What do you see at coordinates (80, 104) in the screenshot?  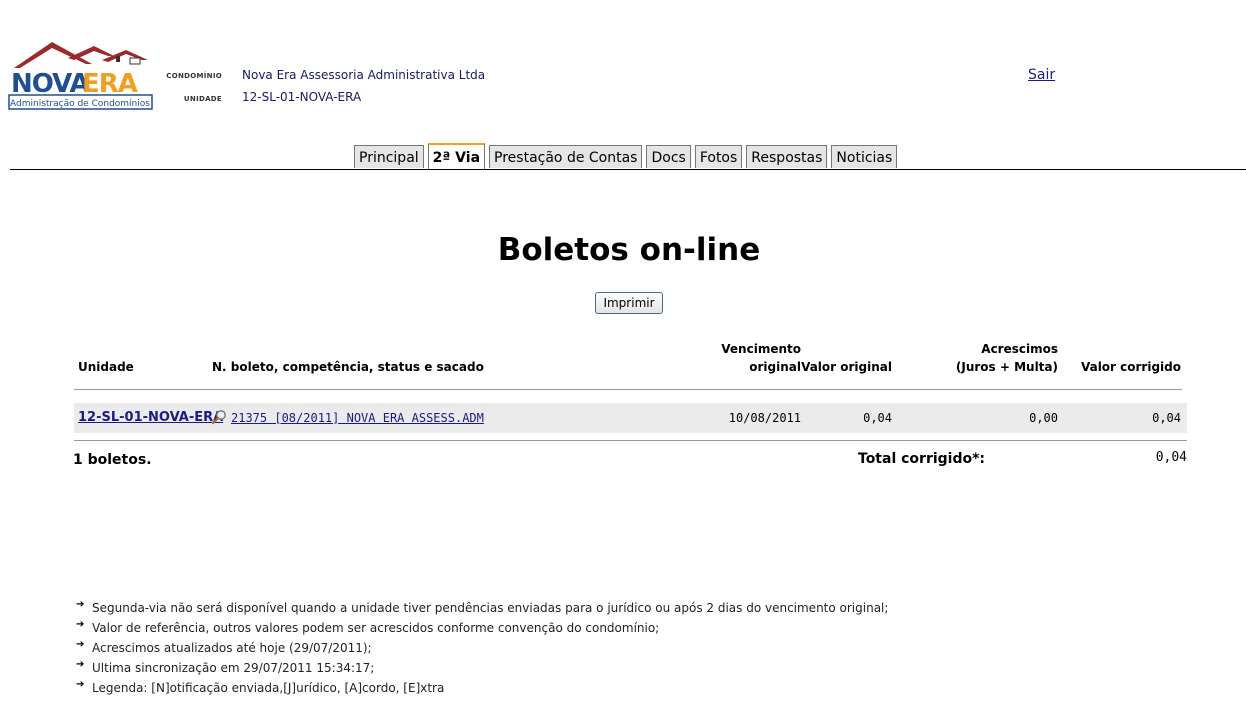 I see `svg-text: Administração de Condomínios` at bounding box center [80, 104].